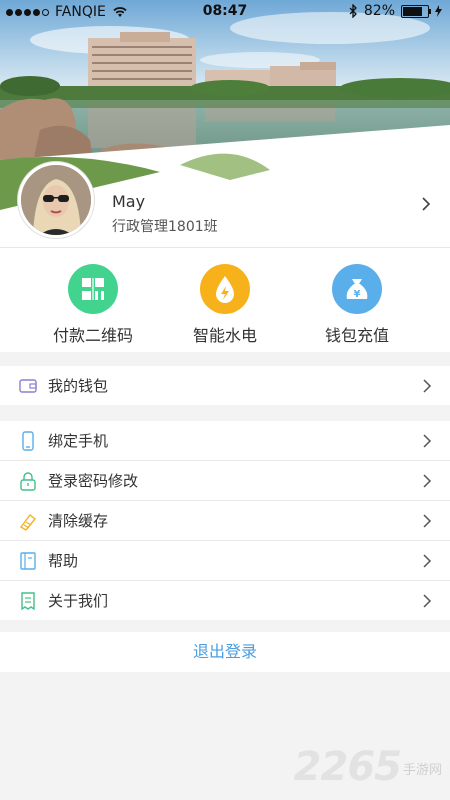 Image resolution: width=450 pixels, height=800 pixels. I want to click on action-smart-utilities: 智能水电, so click(225, 305).